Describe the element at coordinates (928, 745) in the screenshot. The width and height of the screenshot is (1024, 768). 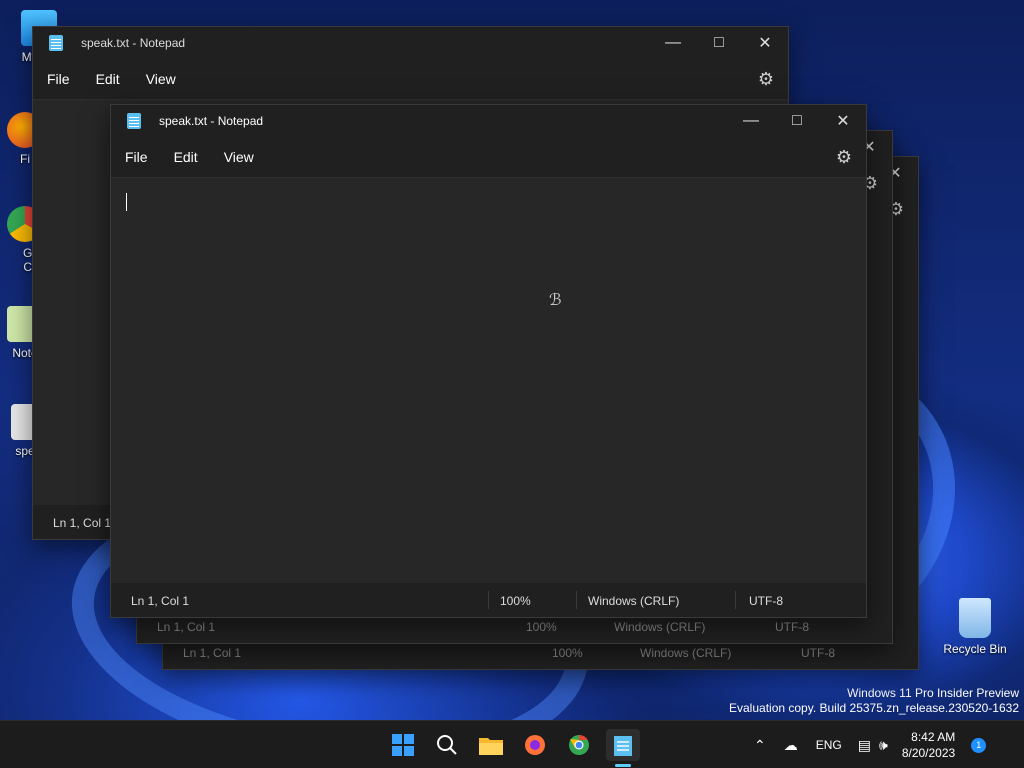
I see `clock: 8:42 AM 8/20/2023` at that location.